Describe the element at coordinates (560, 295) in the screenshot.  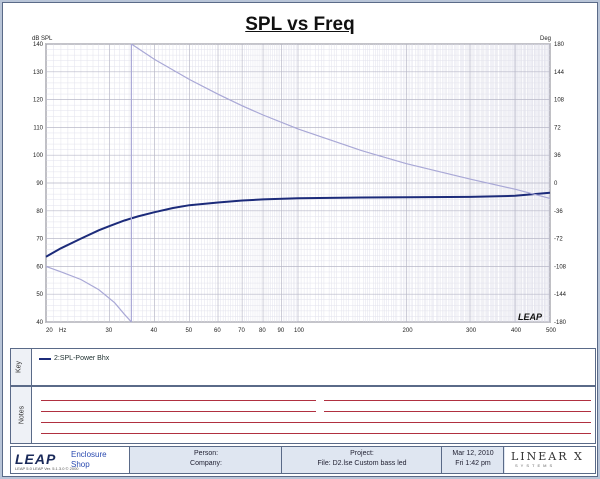
I see `y-tick-label-right: -144` at that location.